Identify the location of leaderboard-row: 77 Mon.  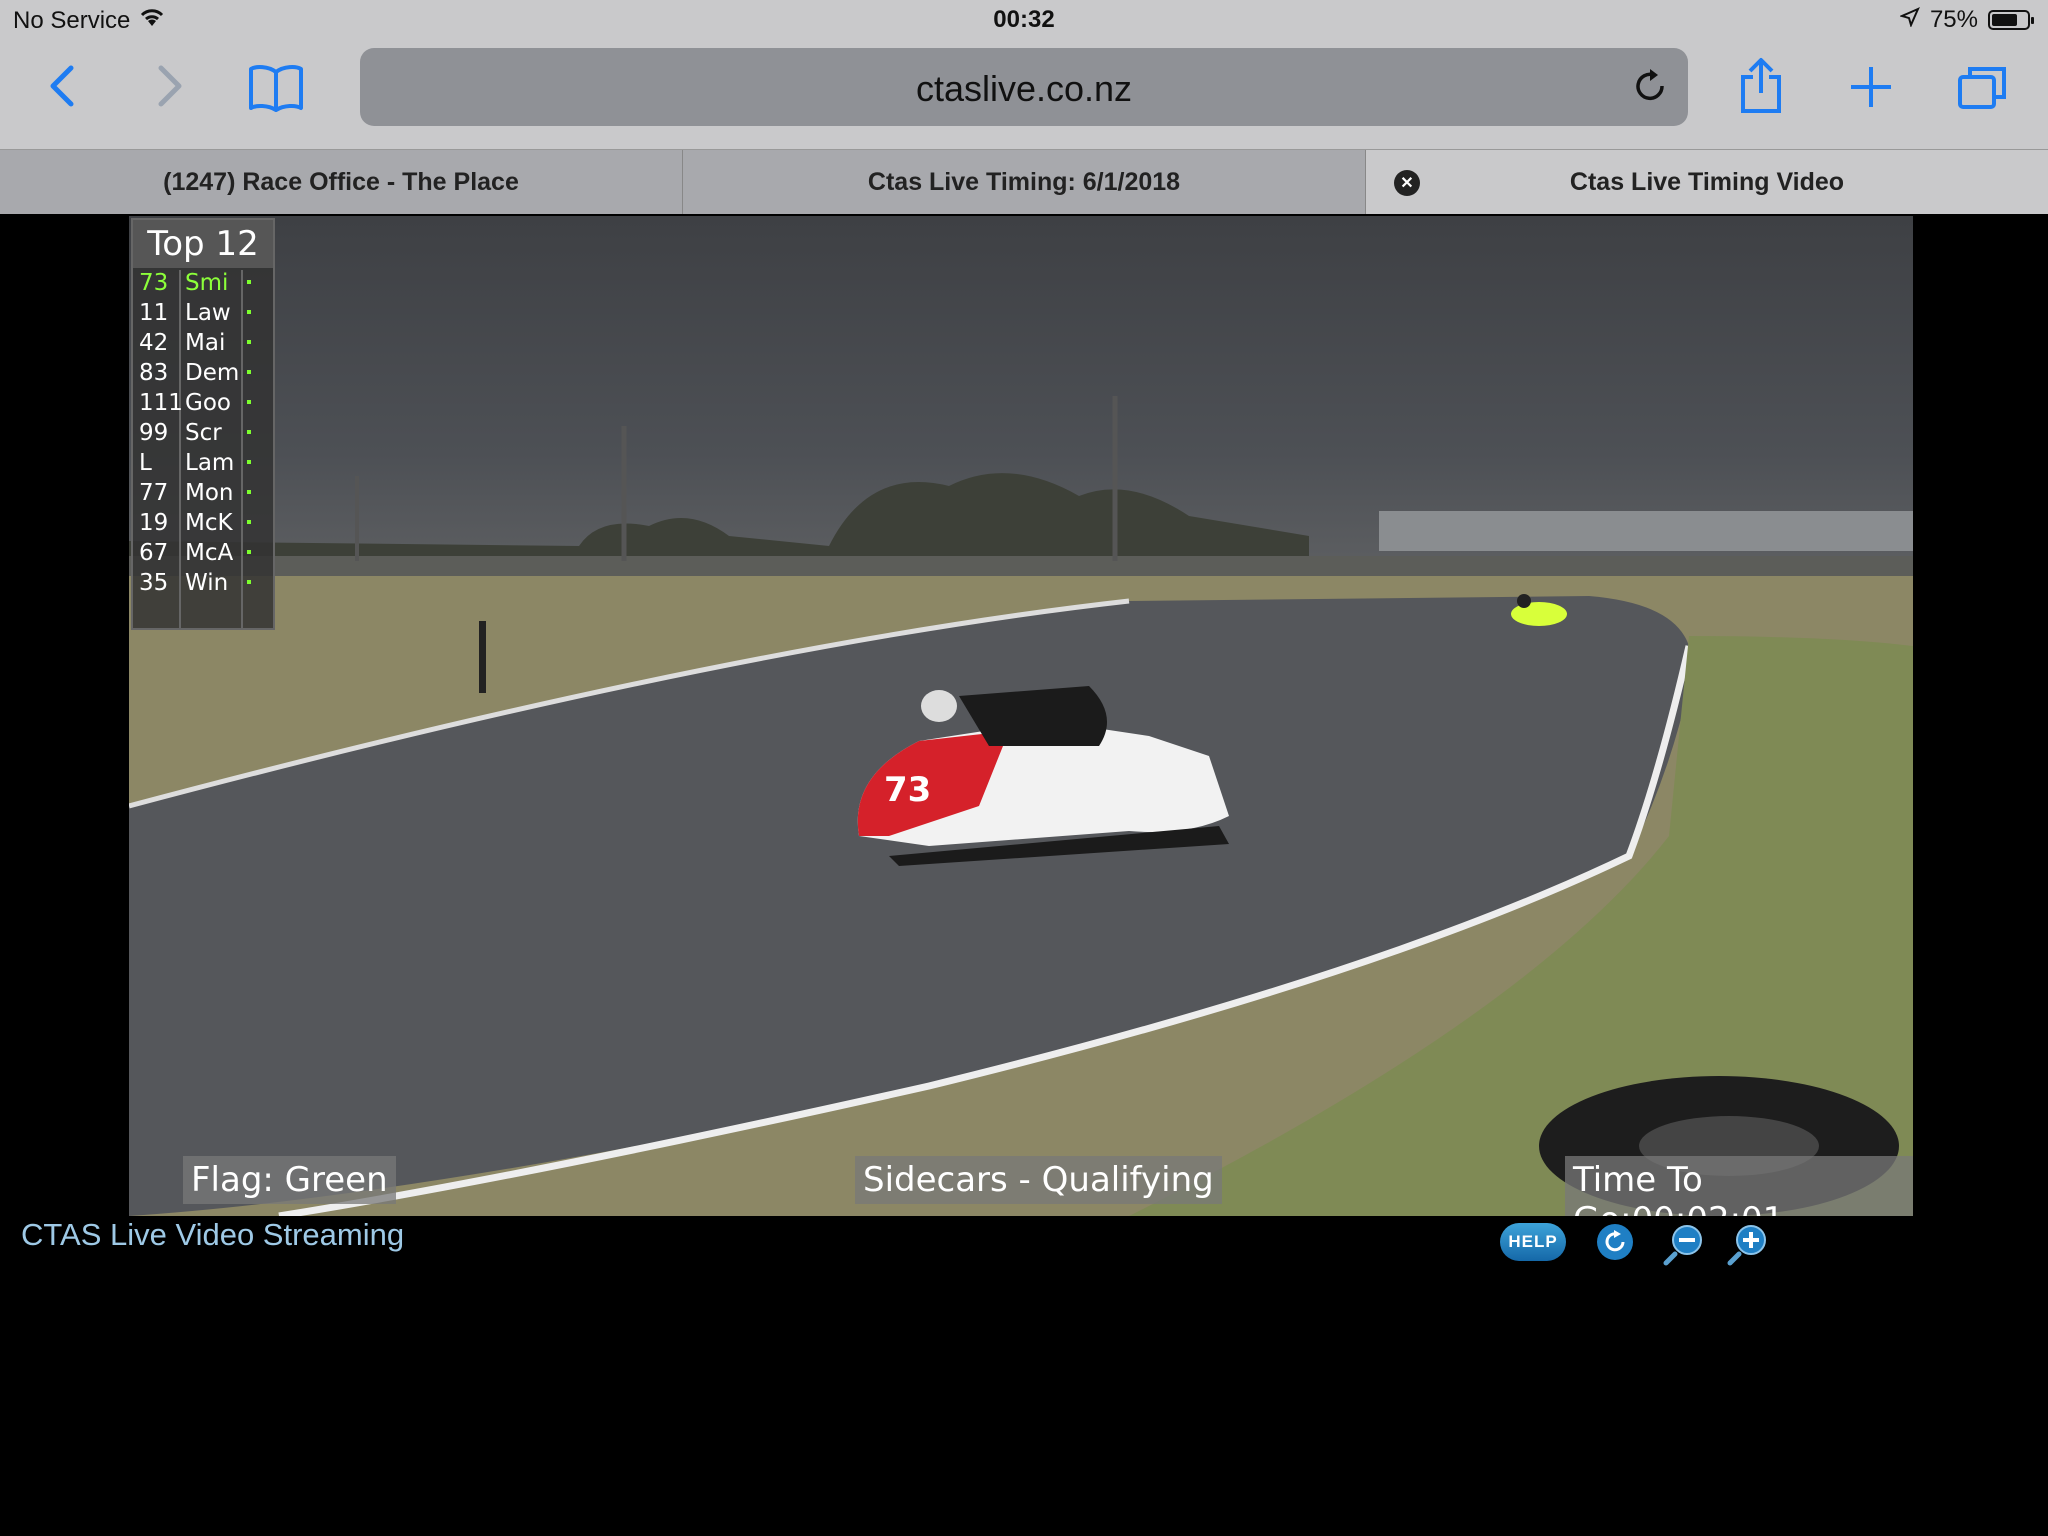
(203, 493).